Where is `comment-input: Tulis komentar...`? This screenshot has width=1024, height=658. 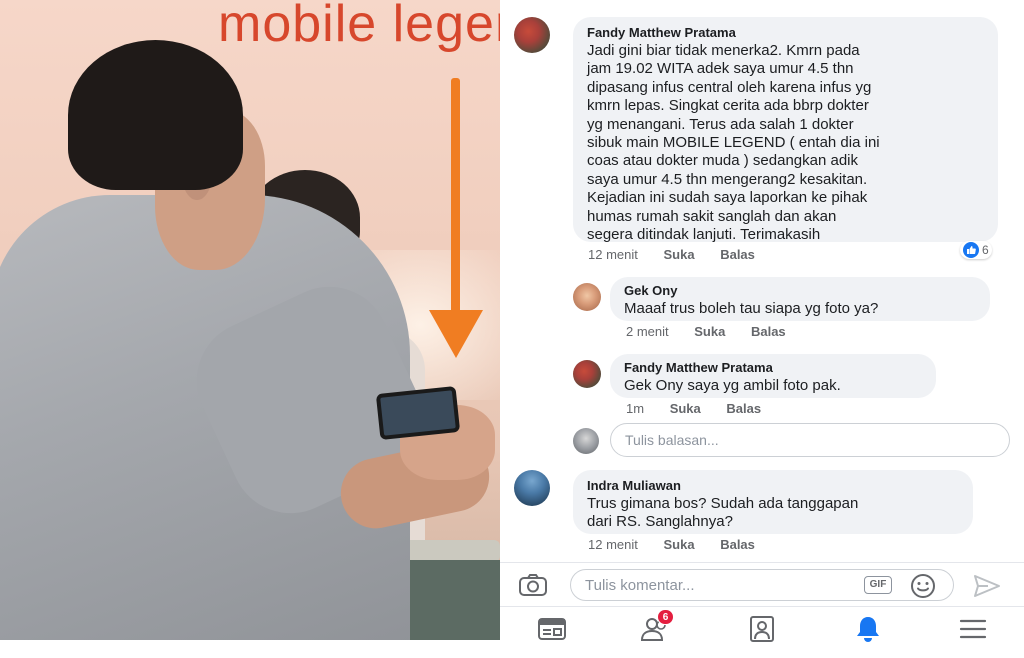
comment-input: Tulis komentar... is located at coordinates (762, 585).